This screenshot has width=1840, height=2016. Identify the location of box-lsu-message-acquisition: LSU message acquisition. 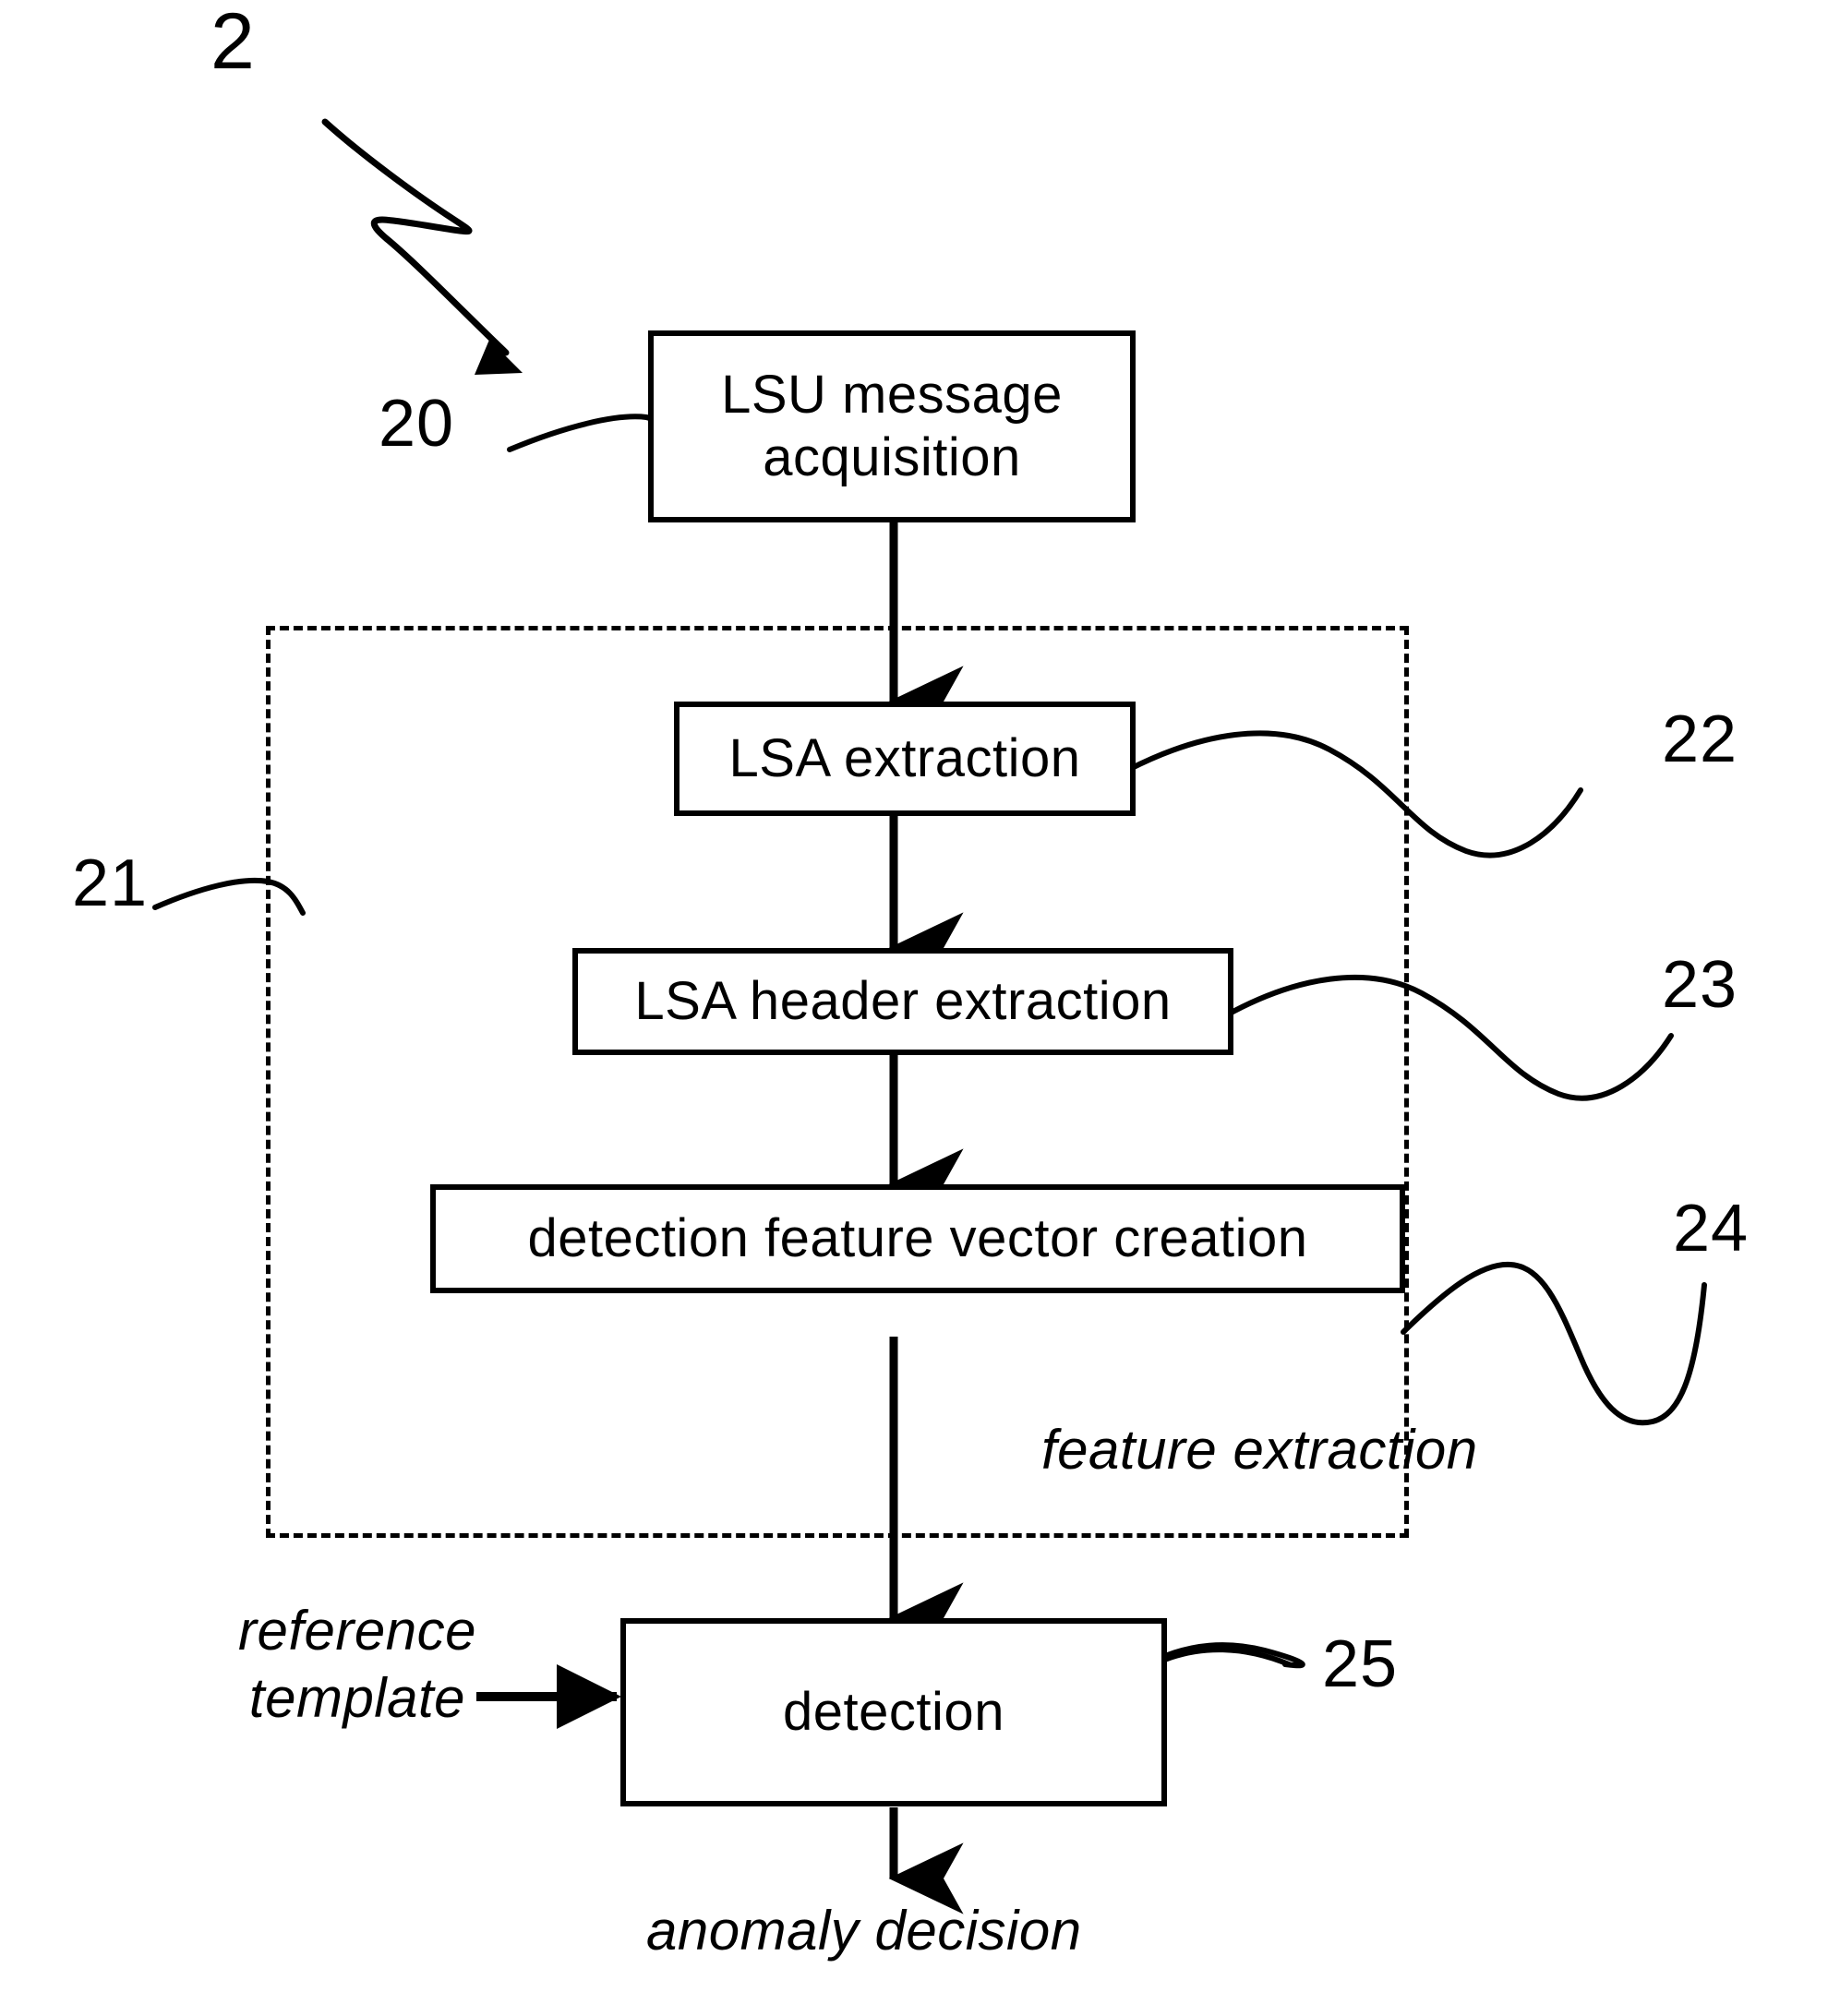
(892, 426).